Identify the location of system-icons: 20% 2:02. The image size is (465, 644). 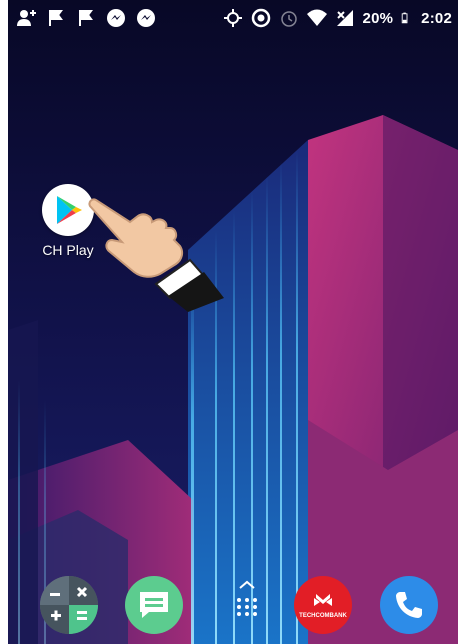
(337, 18).